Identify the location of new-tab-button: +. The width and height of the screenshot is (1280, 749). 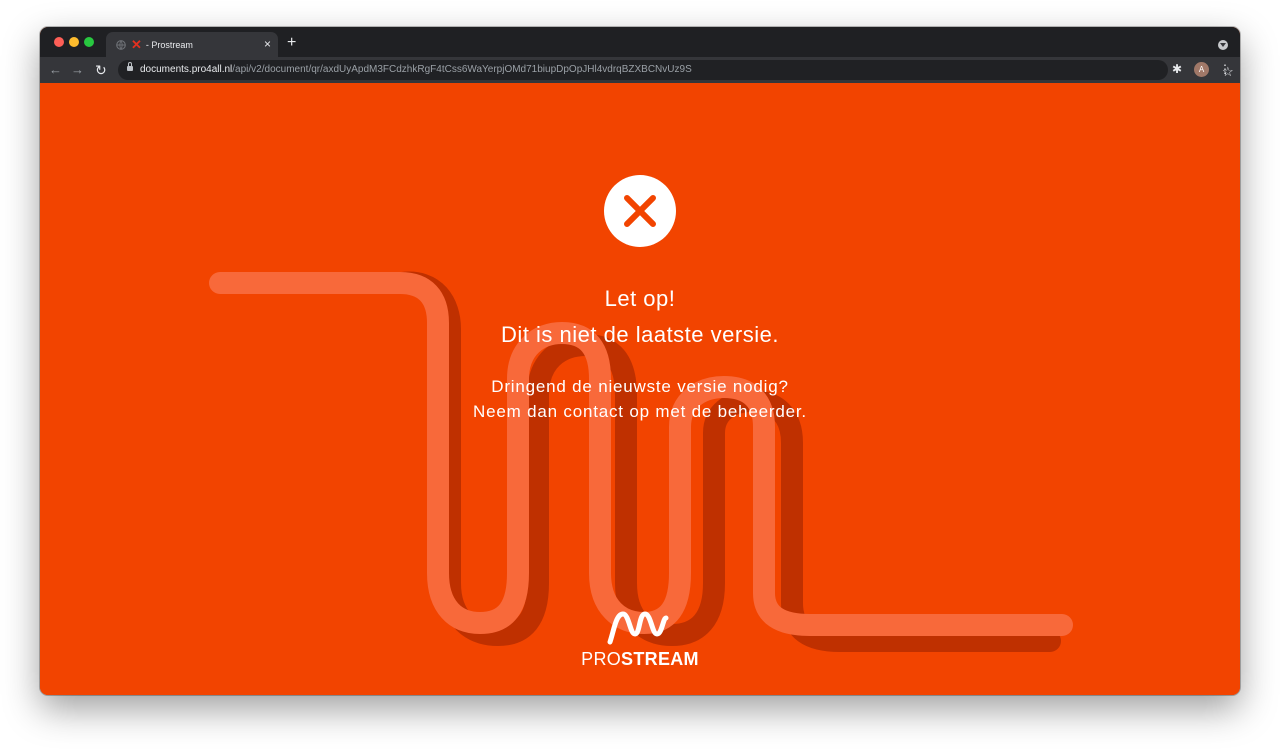
(291, 43).